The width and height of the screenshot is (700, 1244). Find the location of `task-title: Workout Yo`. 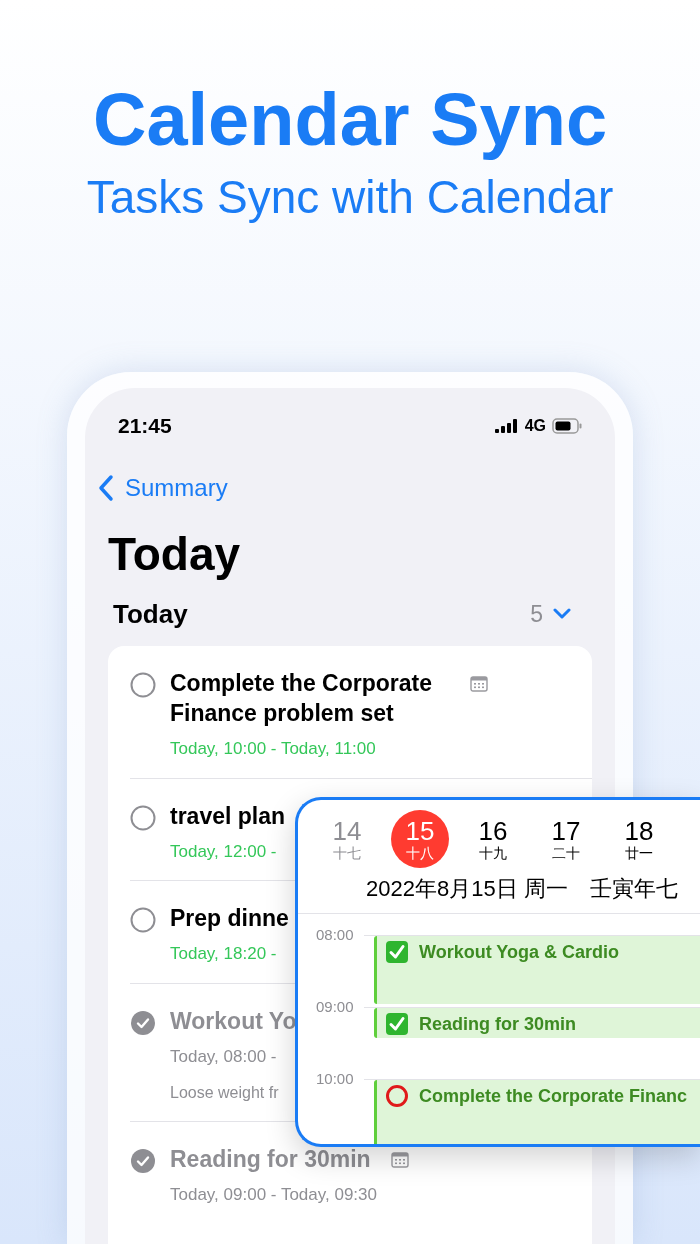

task-title: Workout Yo is located at coordinates (233, 1021).